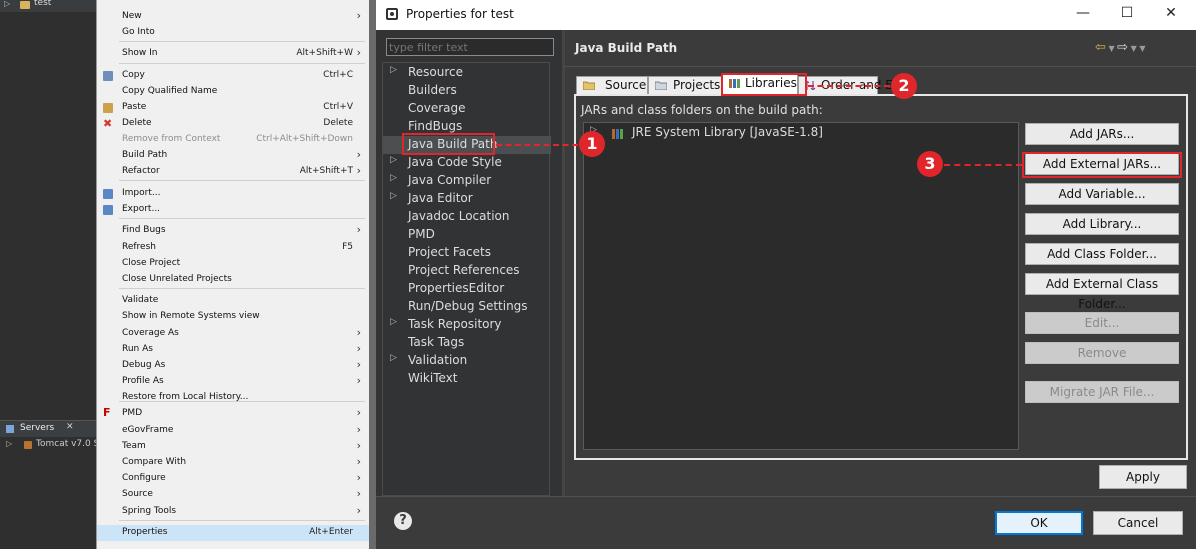 Image resolution: width=1196 pixels, height=549 pixels. Describe the element at coordinates (233, 231) in the screenshot. I see `menu-item-find-bugs: Find Bugs ›` at that location.